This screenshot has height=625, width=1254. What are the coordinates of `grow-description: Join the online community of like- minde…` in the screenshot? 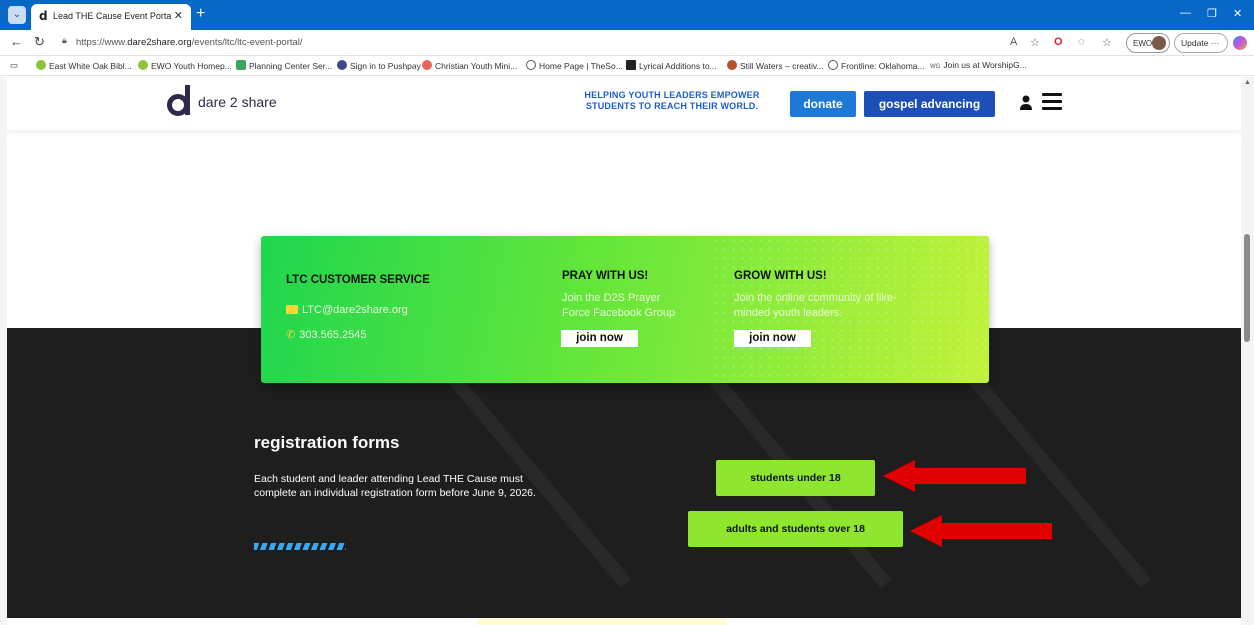 It's located at (815, 305).